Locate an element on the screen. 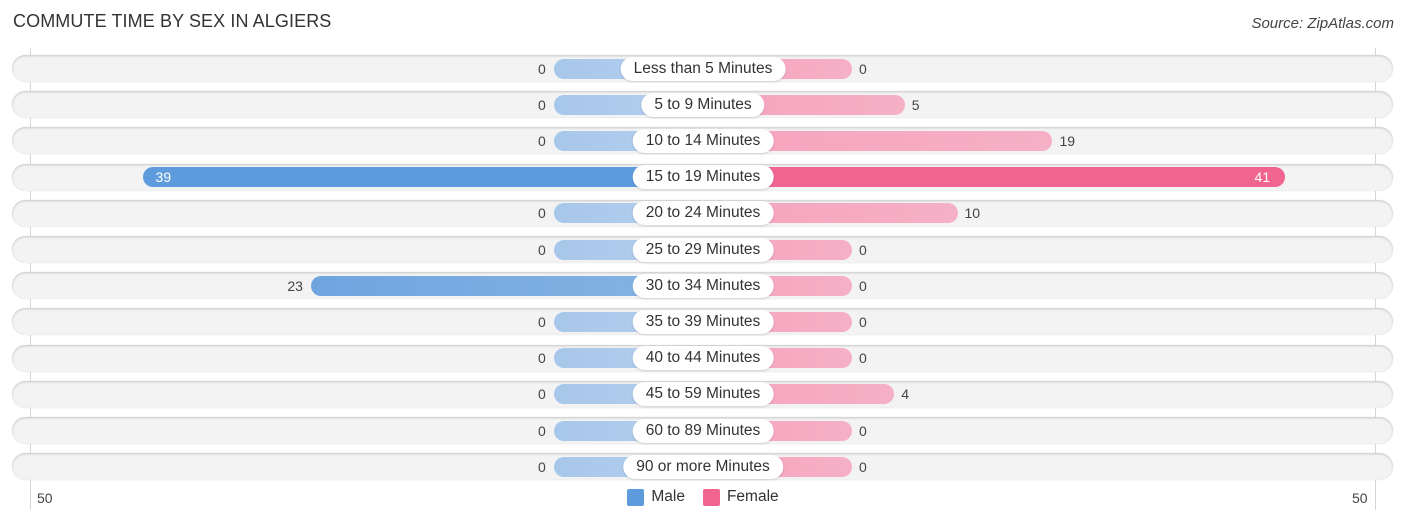  value-label-female: 10 is located at coordinates (972, 213).